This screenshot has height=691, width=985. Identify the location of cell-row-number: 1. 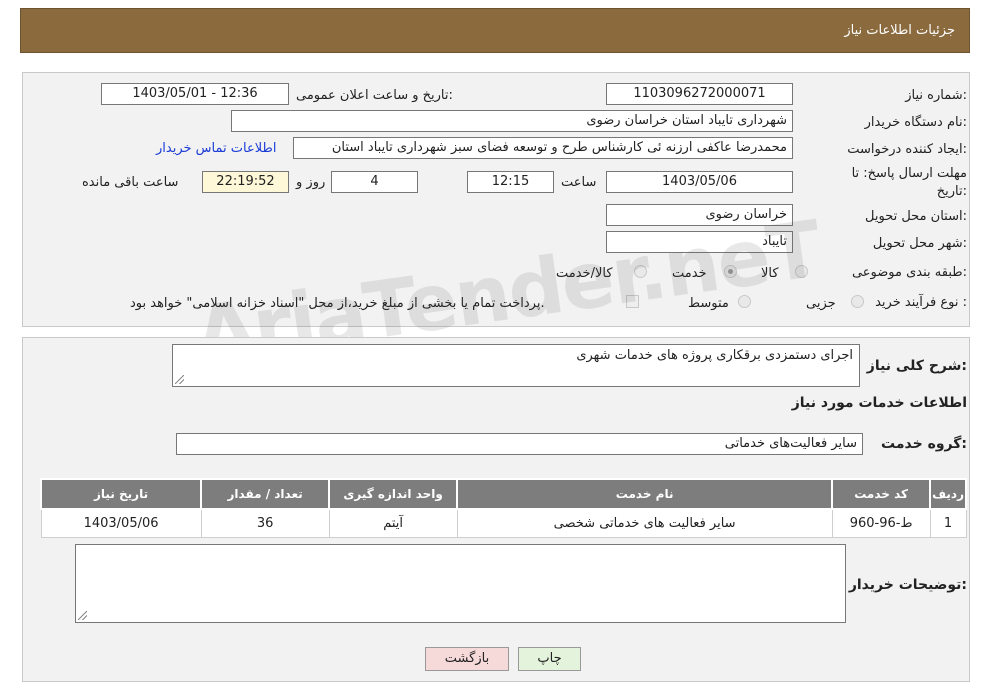
(948, 523).